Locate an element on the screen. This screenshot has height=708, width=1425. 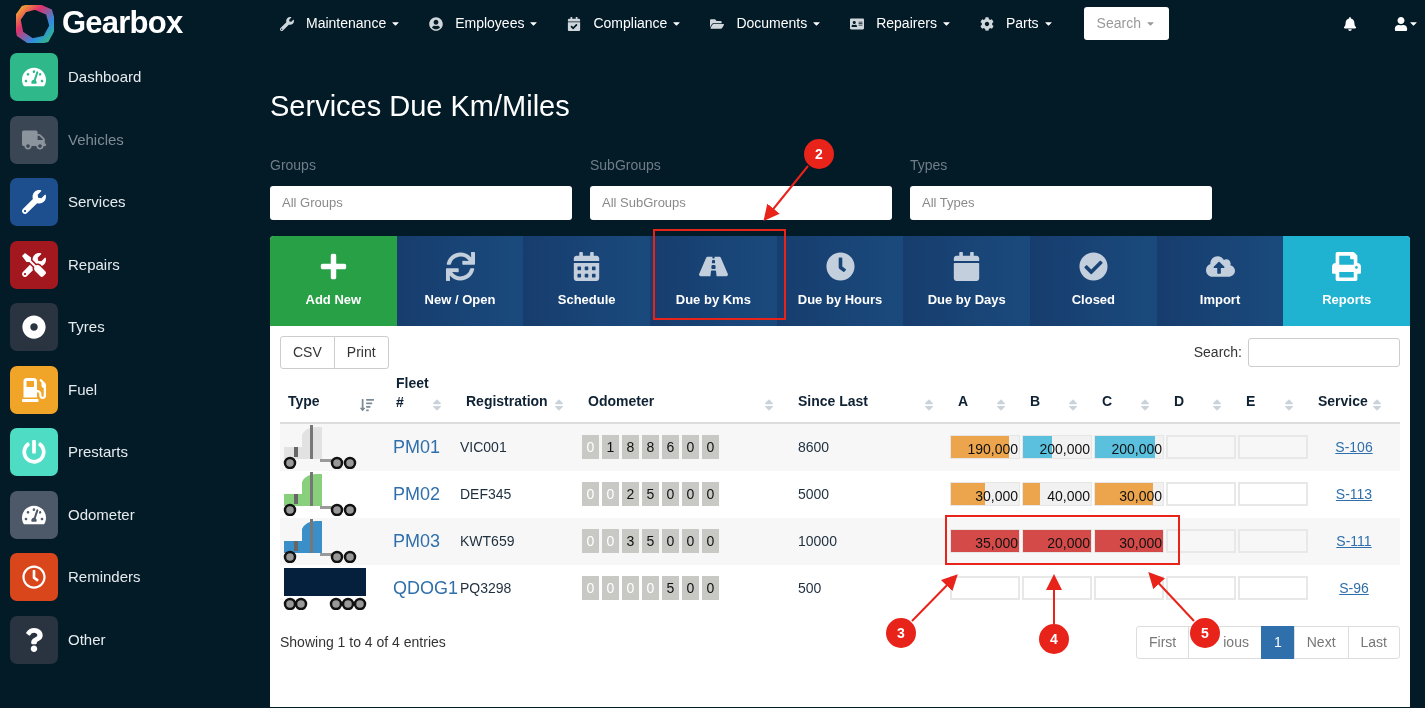
user-menu is located at coordinates (1406, 23).